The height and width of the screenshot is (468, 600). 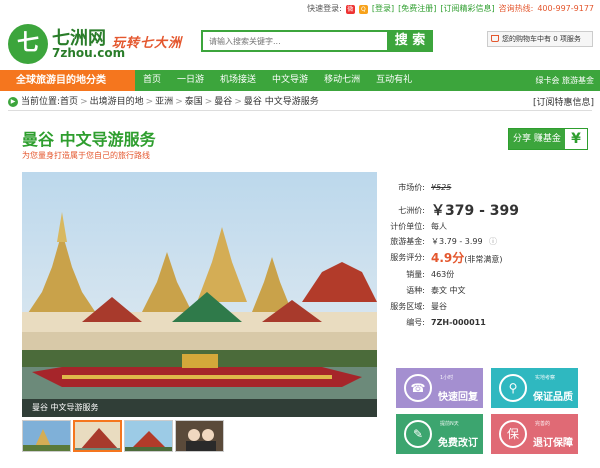 What do you see at coordinates (483, 259) in the screenshot?
I see `rating-note: (非常满意)` at bounding box center [483, 259].